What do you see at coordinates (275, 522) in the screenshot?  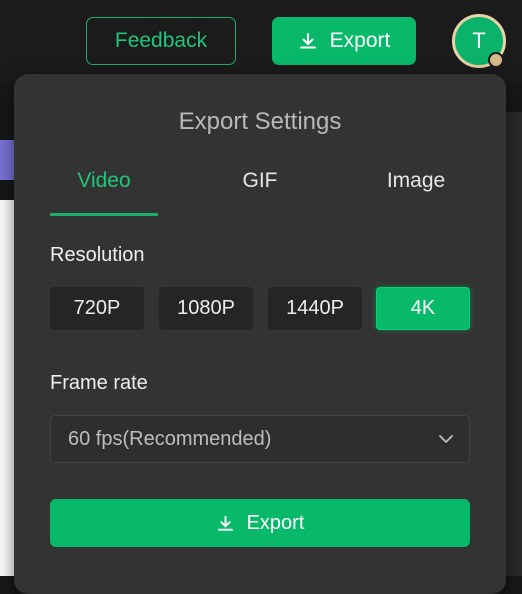 I see `export-button-label: Export` at bounding box center [275, 522].